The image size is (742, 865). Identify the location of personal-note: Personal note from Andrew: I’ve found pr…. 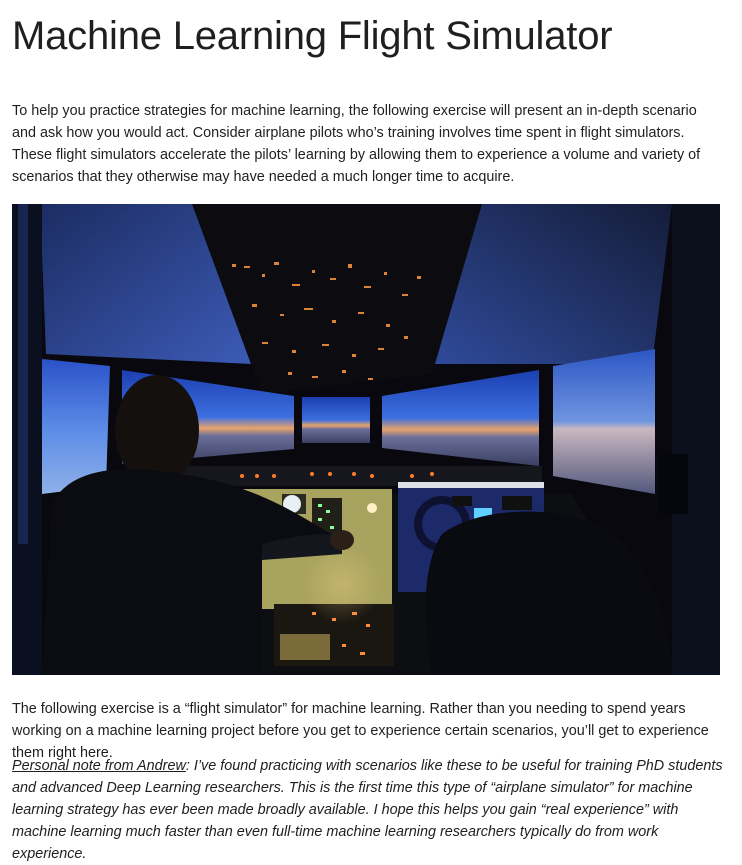
(368, 810).